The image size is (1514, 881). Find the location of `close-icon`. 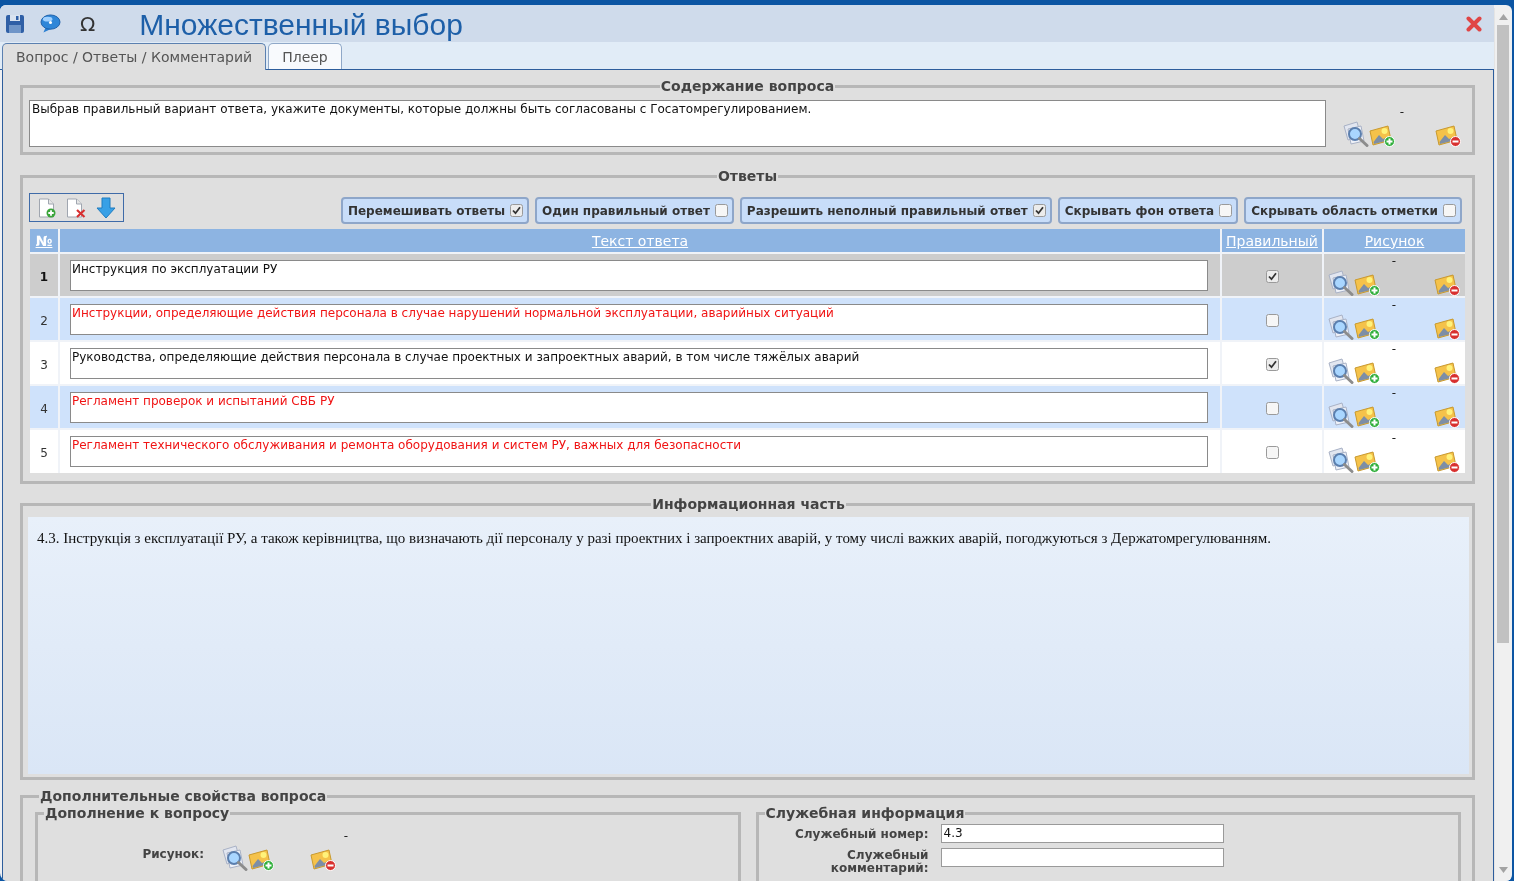

close-icon is located at coordinates (1474, 23).